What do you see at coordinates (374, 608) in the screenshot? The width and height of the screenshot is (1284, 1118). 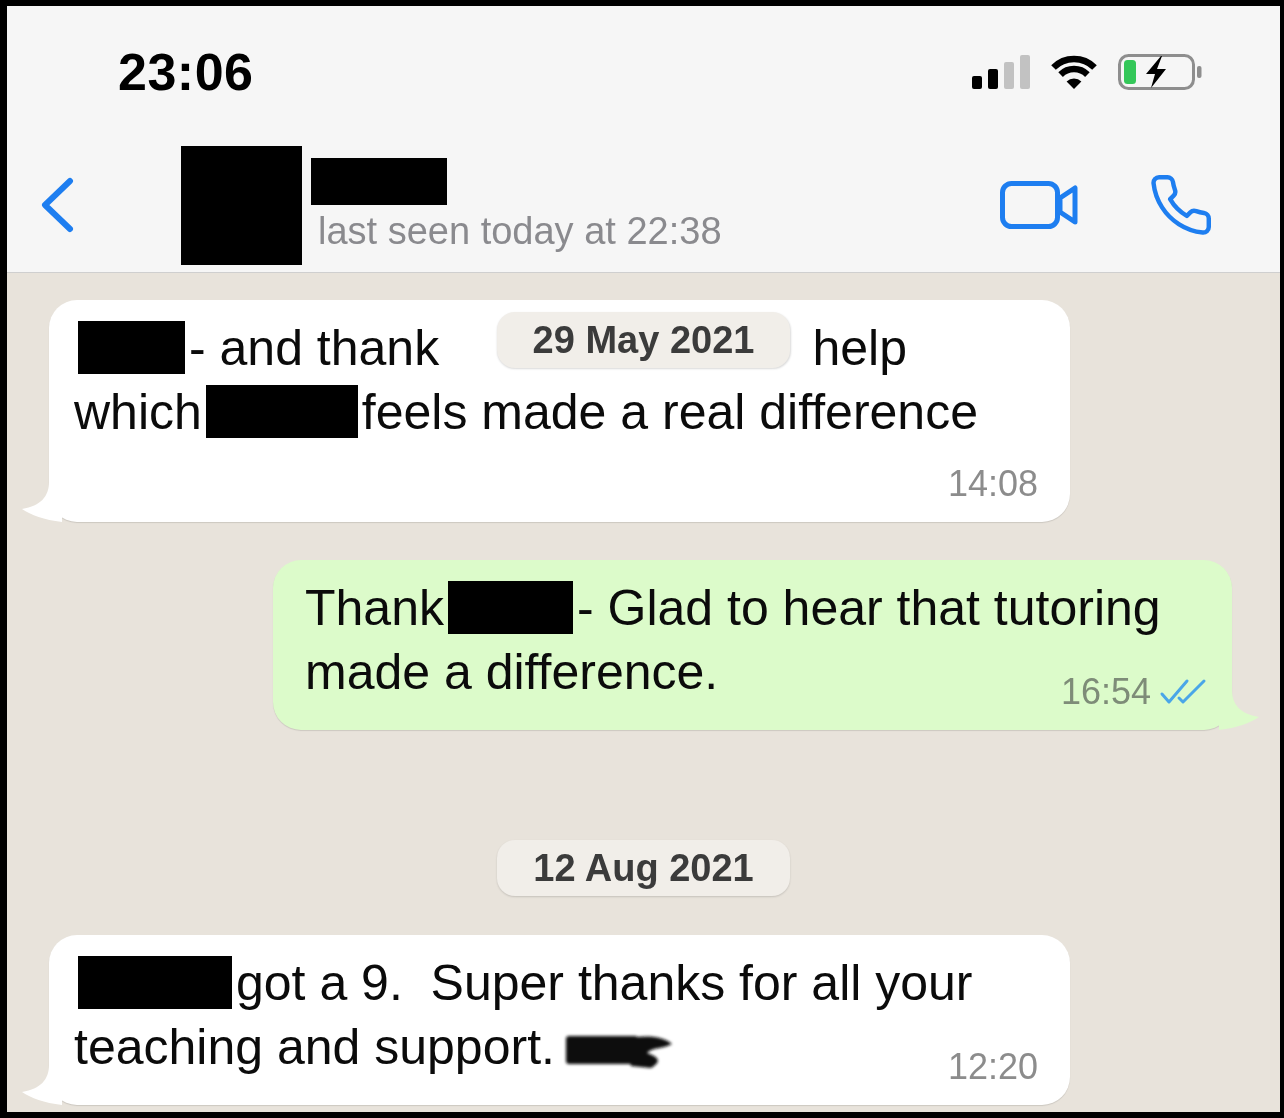 I see `message-text: Thank` at bounding box center [374, 608].